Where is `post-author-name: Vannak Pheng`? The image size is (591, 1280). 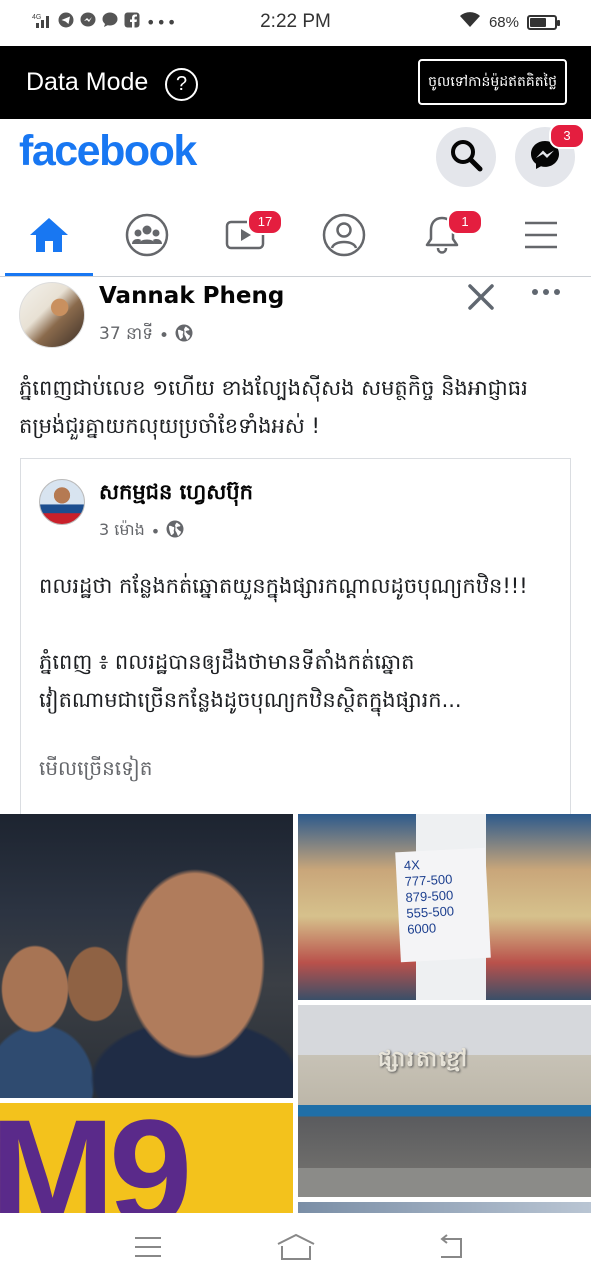
post-author-name: Vannak Pheng is located at coordinates (191, 296).